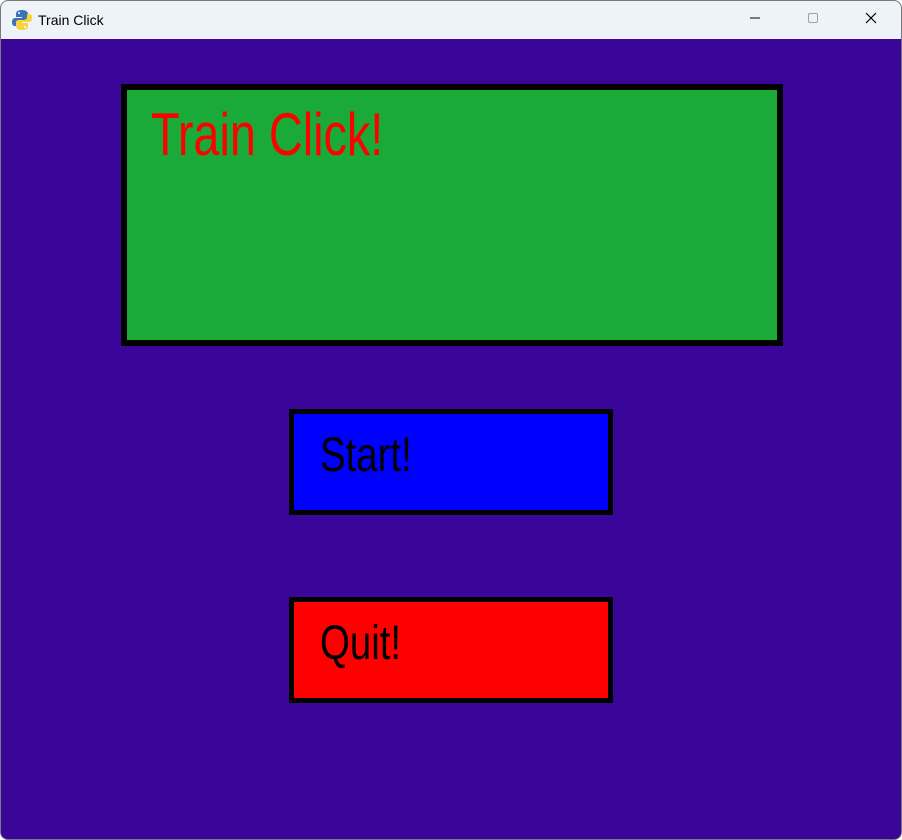 The width and height of the screenshot is (902, 840). I want to click on minimize-button, so click(755, 20).